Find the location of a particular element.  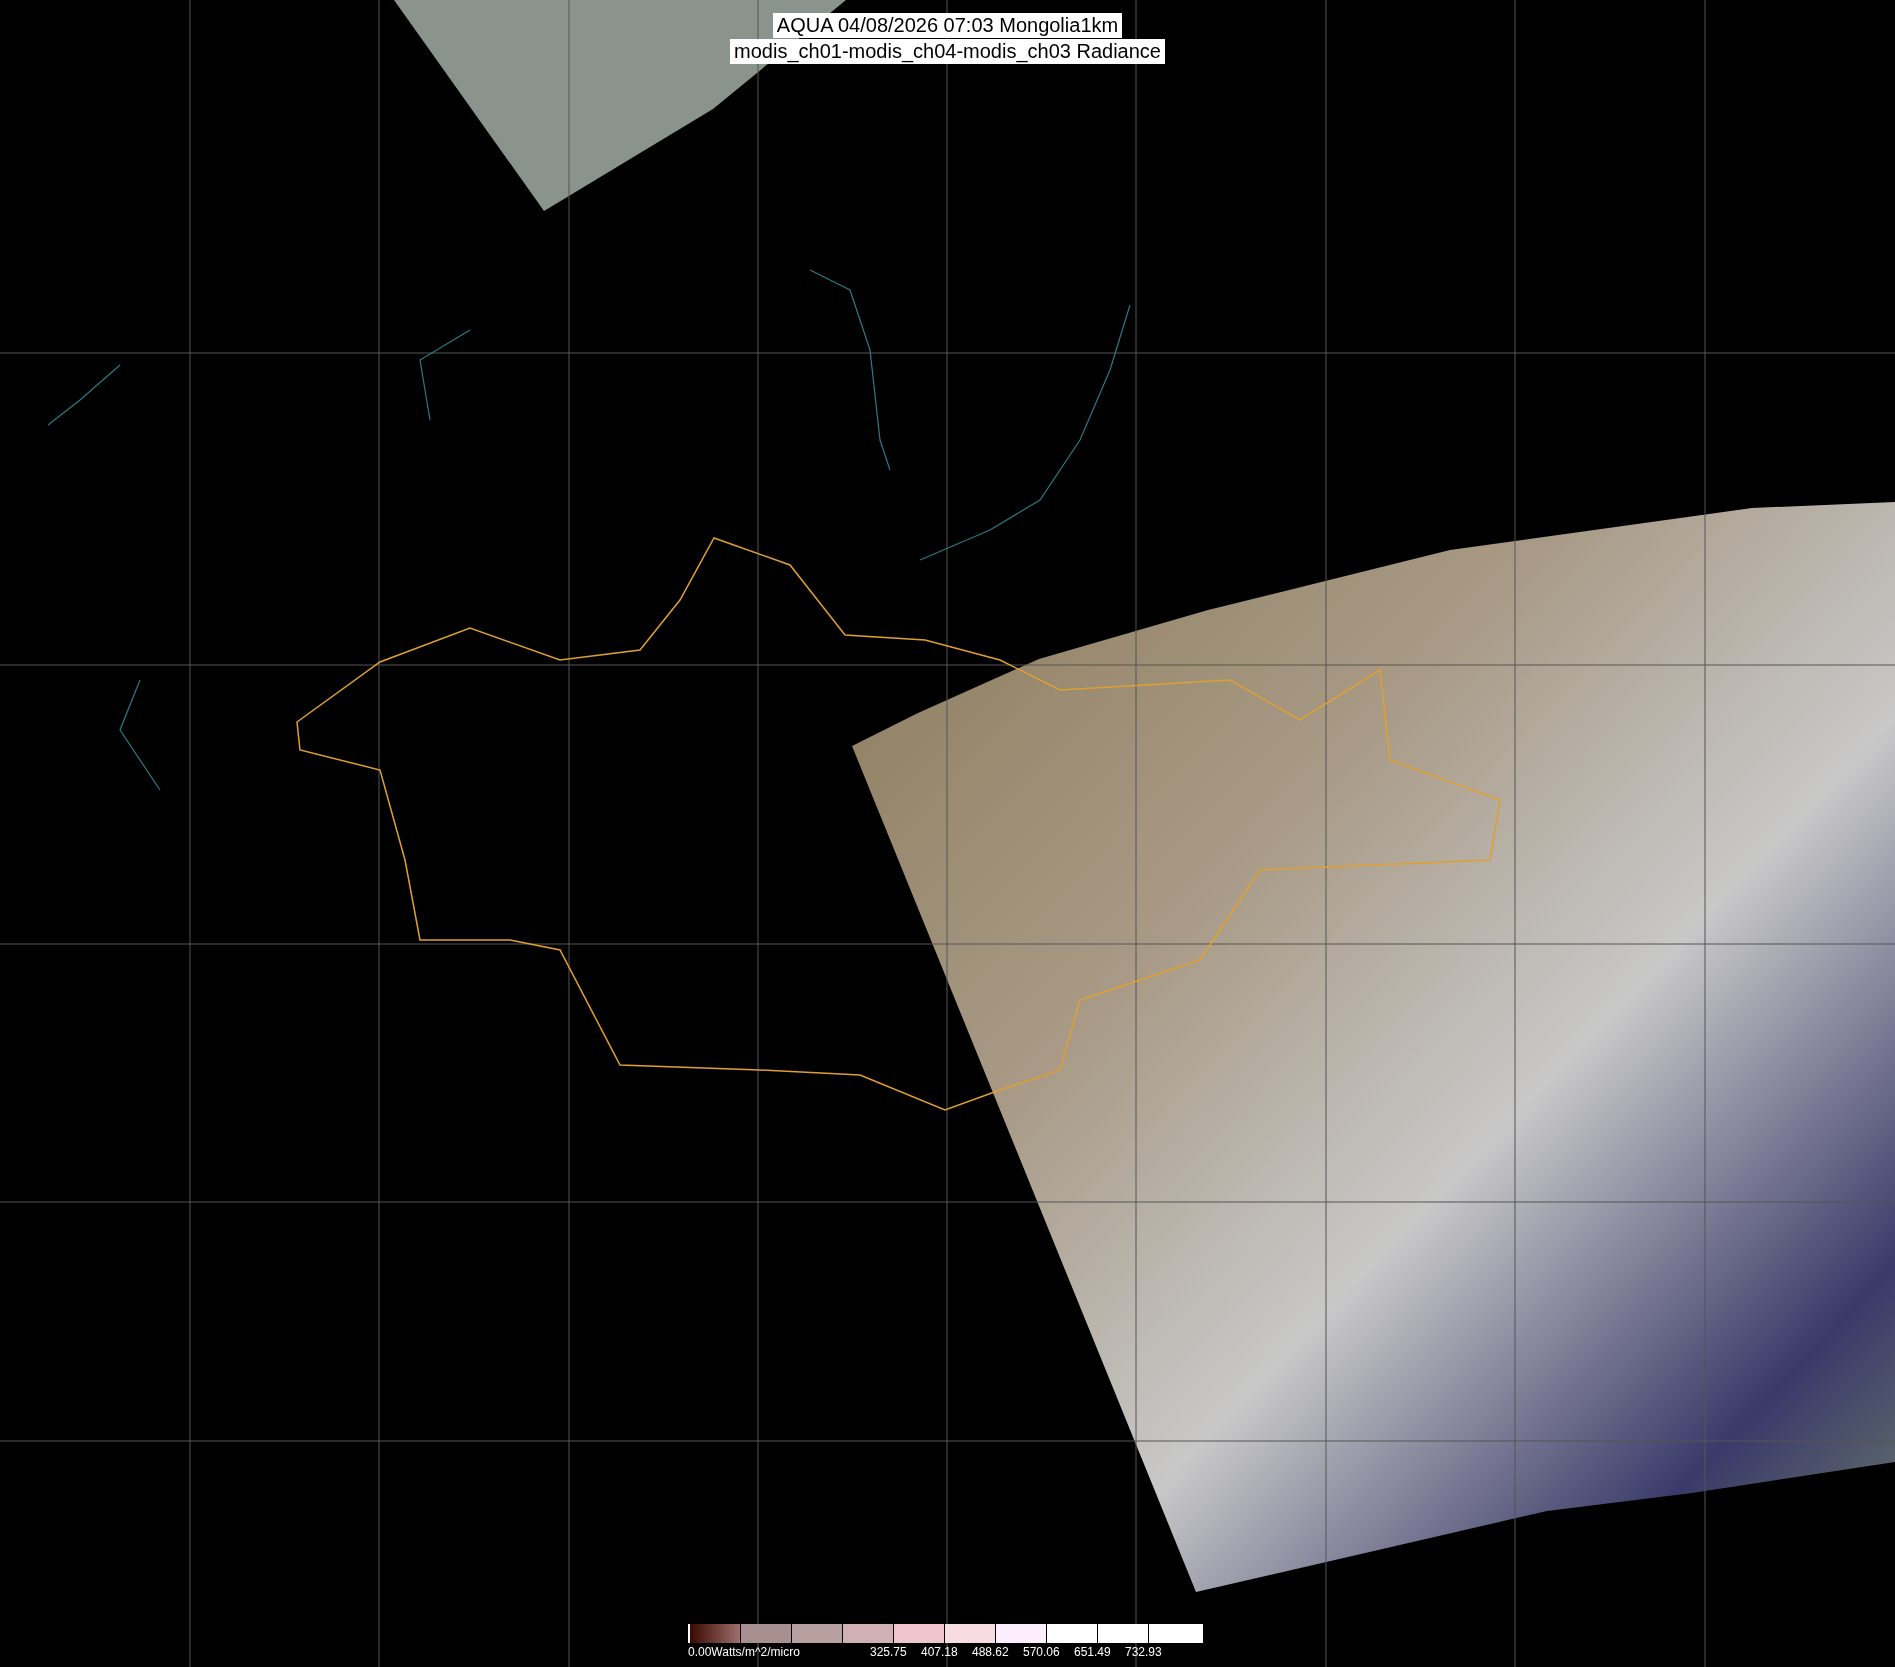

legend-tick-label: 488.62 is located at coordinates (991, 1652).